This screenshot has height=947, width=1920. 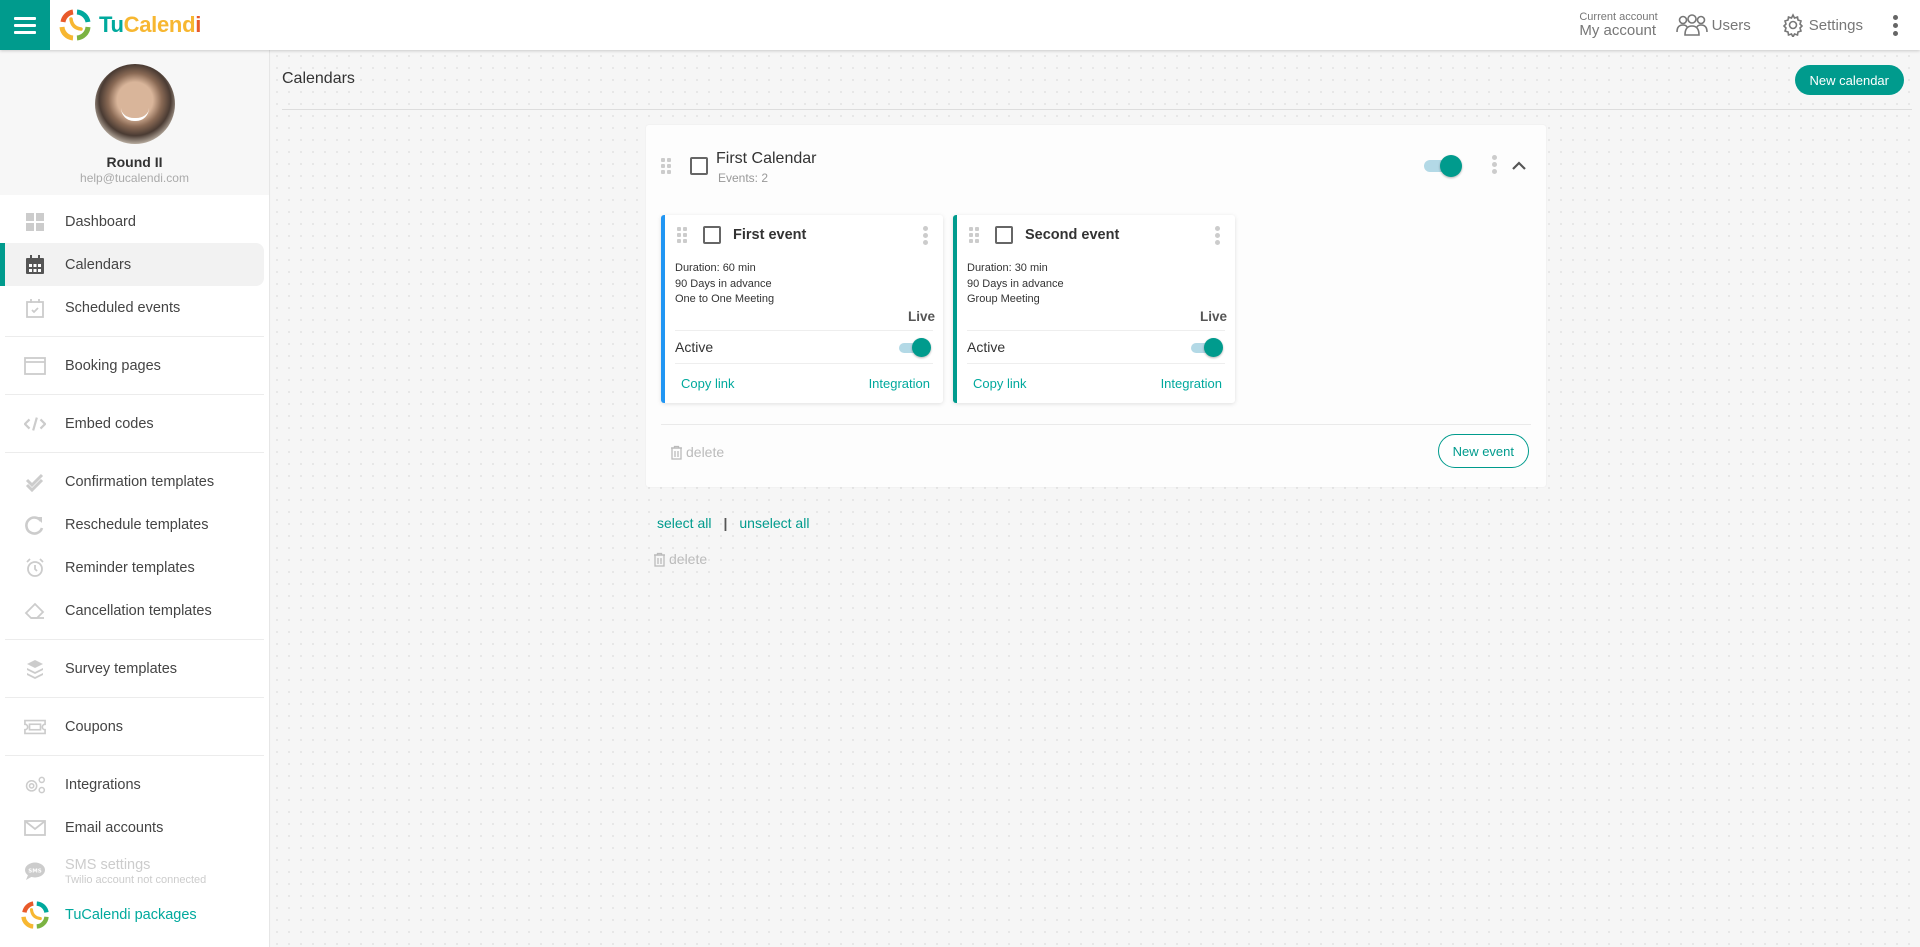 I want to click on toggle-knob, so click(x=1451, y=166).